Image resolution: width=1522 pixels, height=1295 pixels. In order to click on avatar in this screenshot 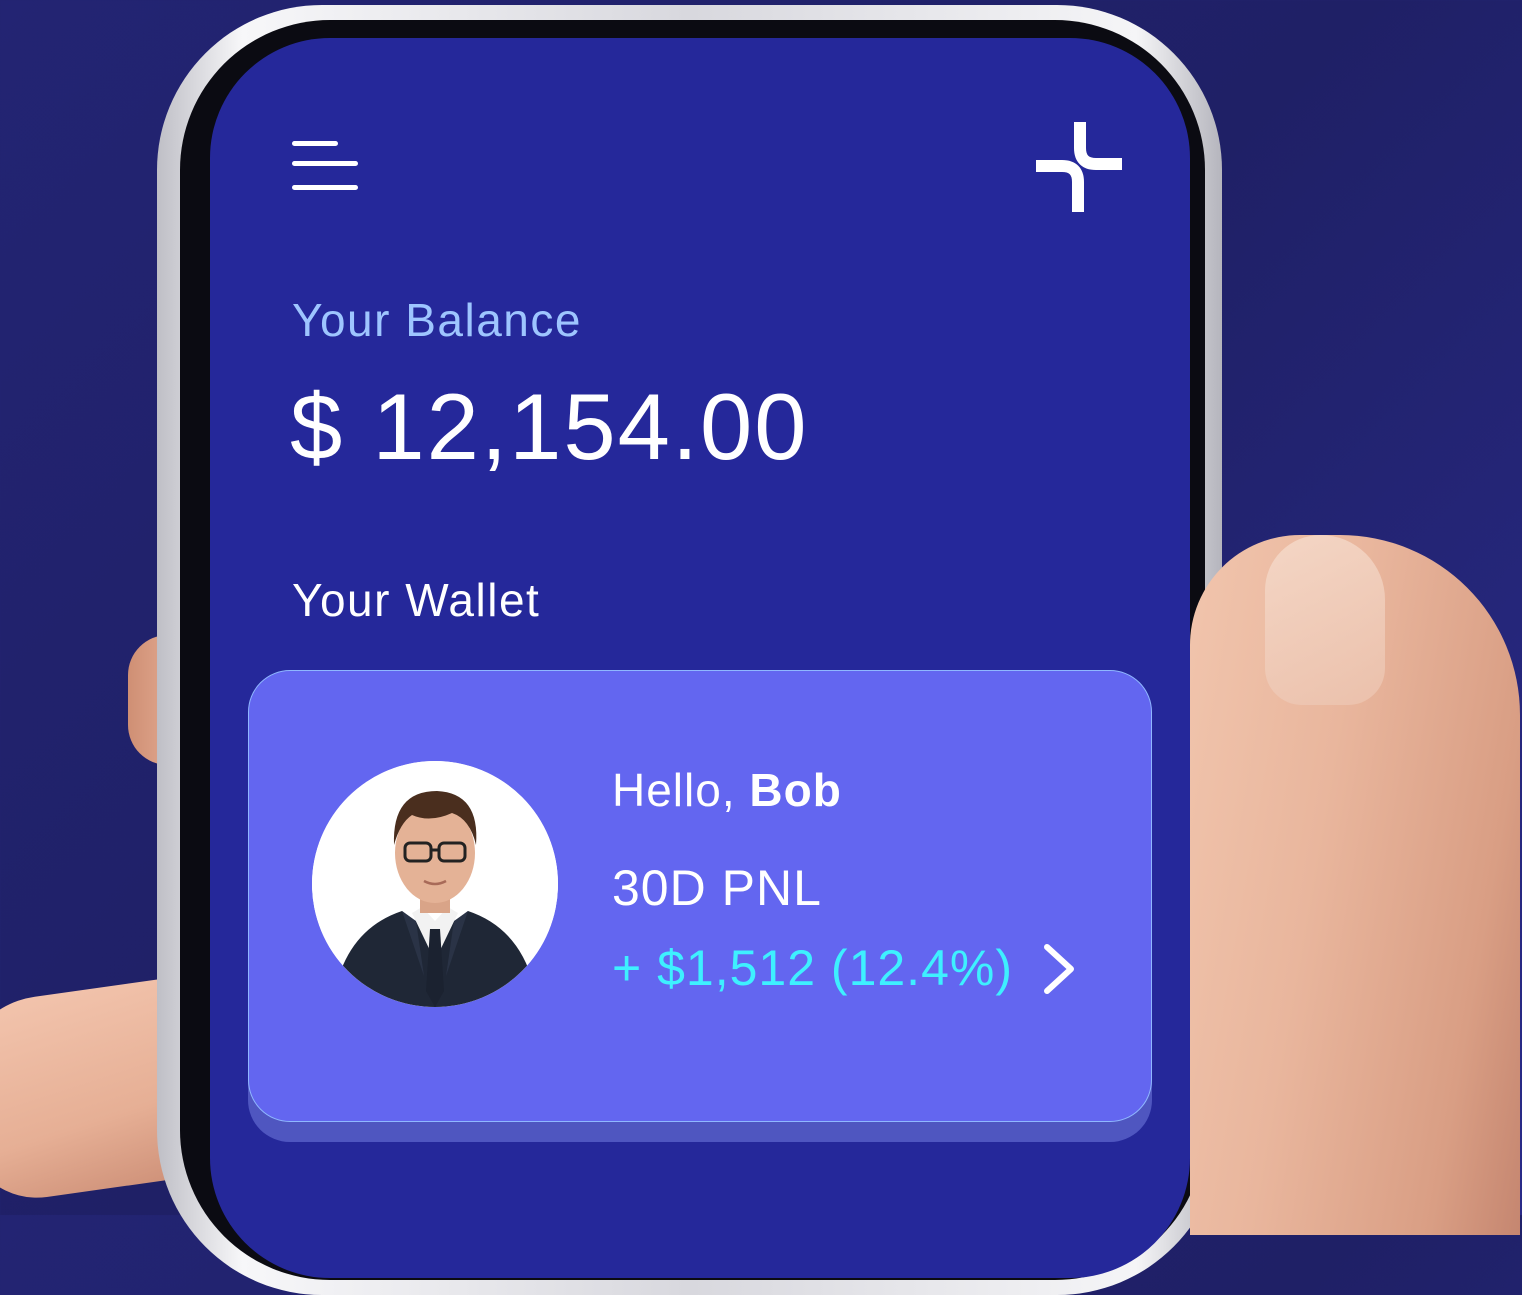, I will do `click(435, 884)`.